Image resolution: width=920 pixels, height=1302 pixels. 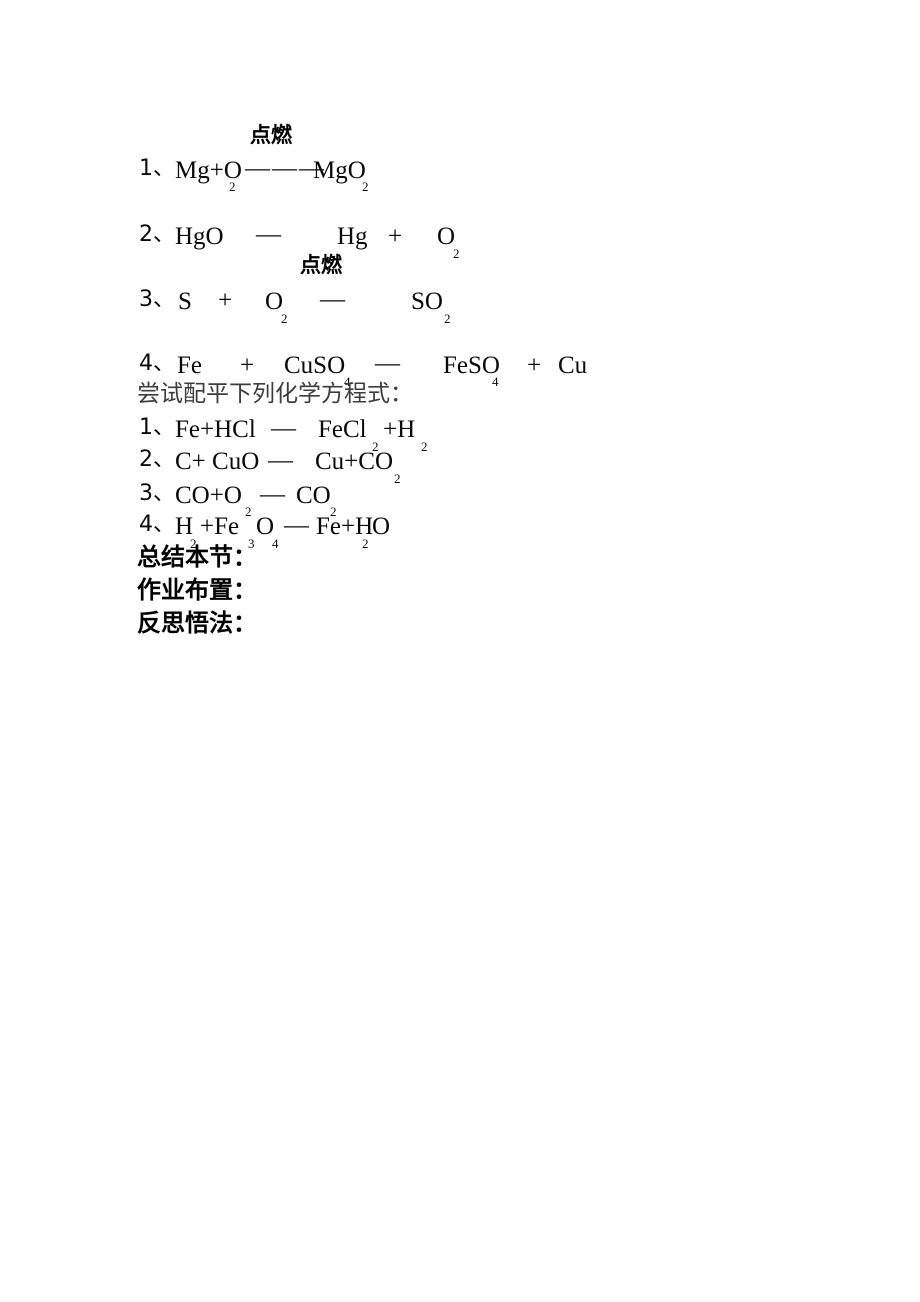 I want to click on closing-heading-summary: 总结本节：, so click(x=197, y=557).